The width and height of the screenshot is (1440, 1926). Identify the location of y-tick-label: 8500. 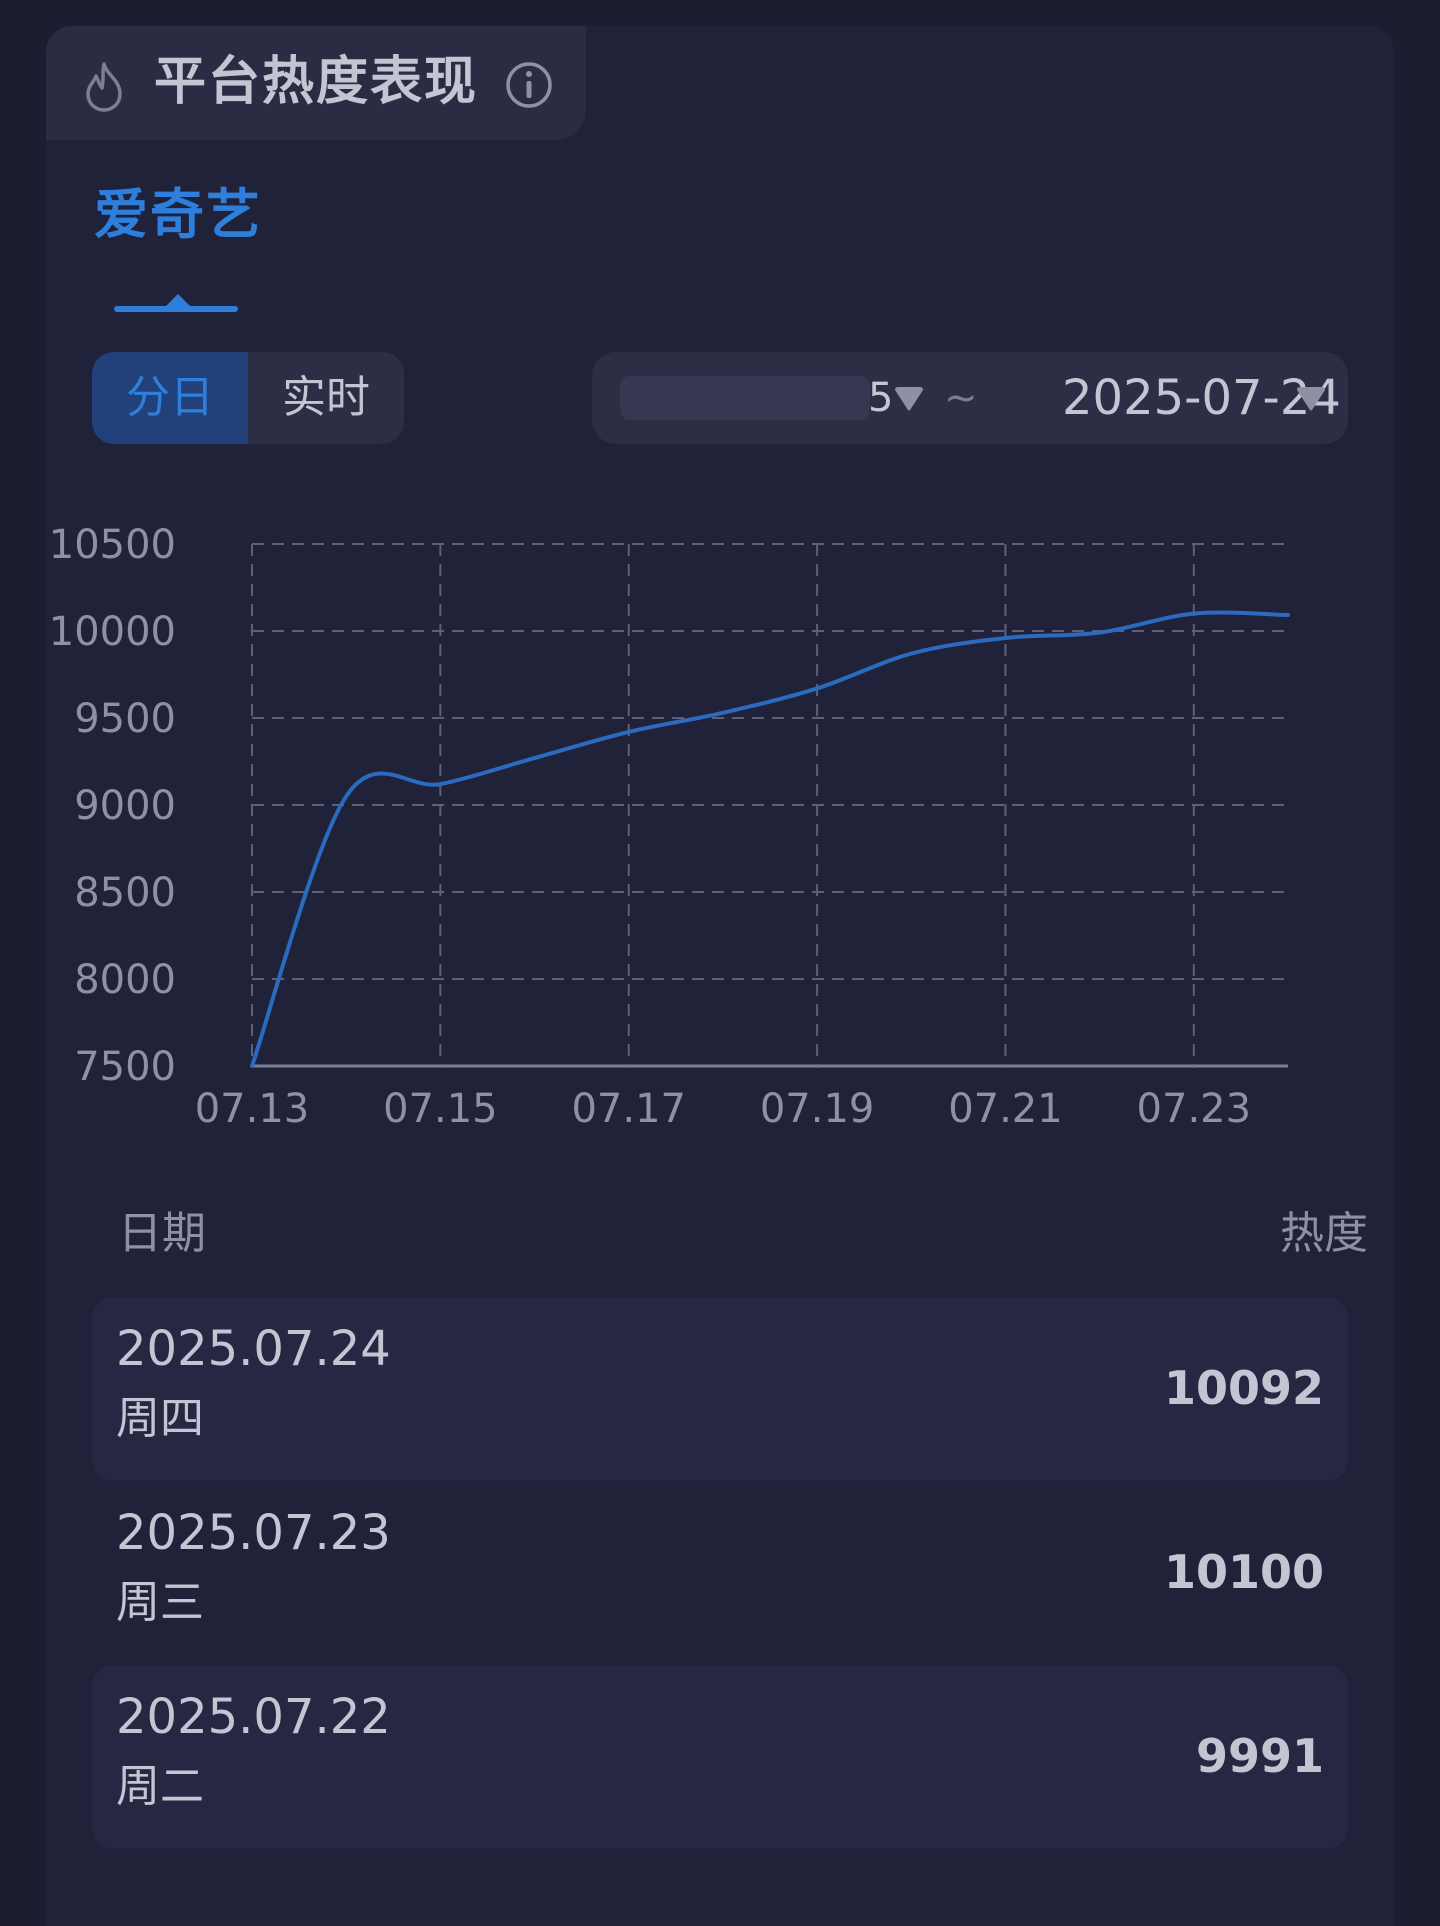
(125, 893).